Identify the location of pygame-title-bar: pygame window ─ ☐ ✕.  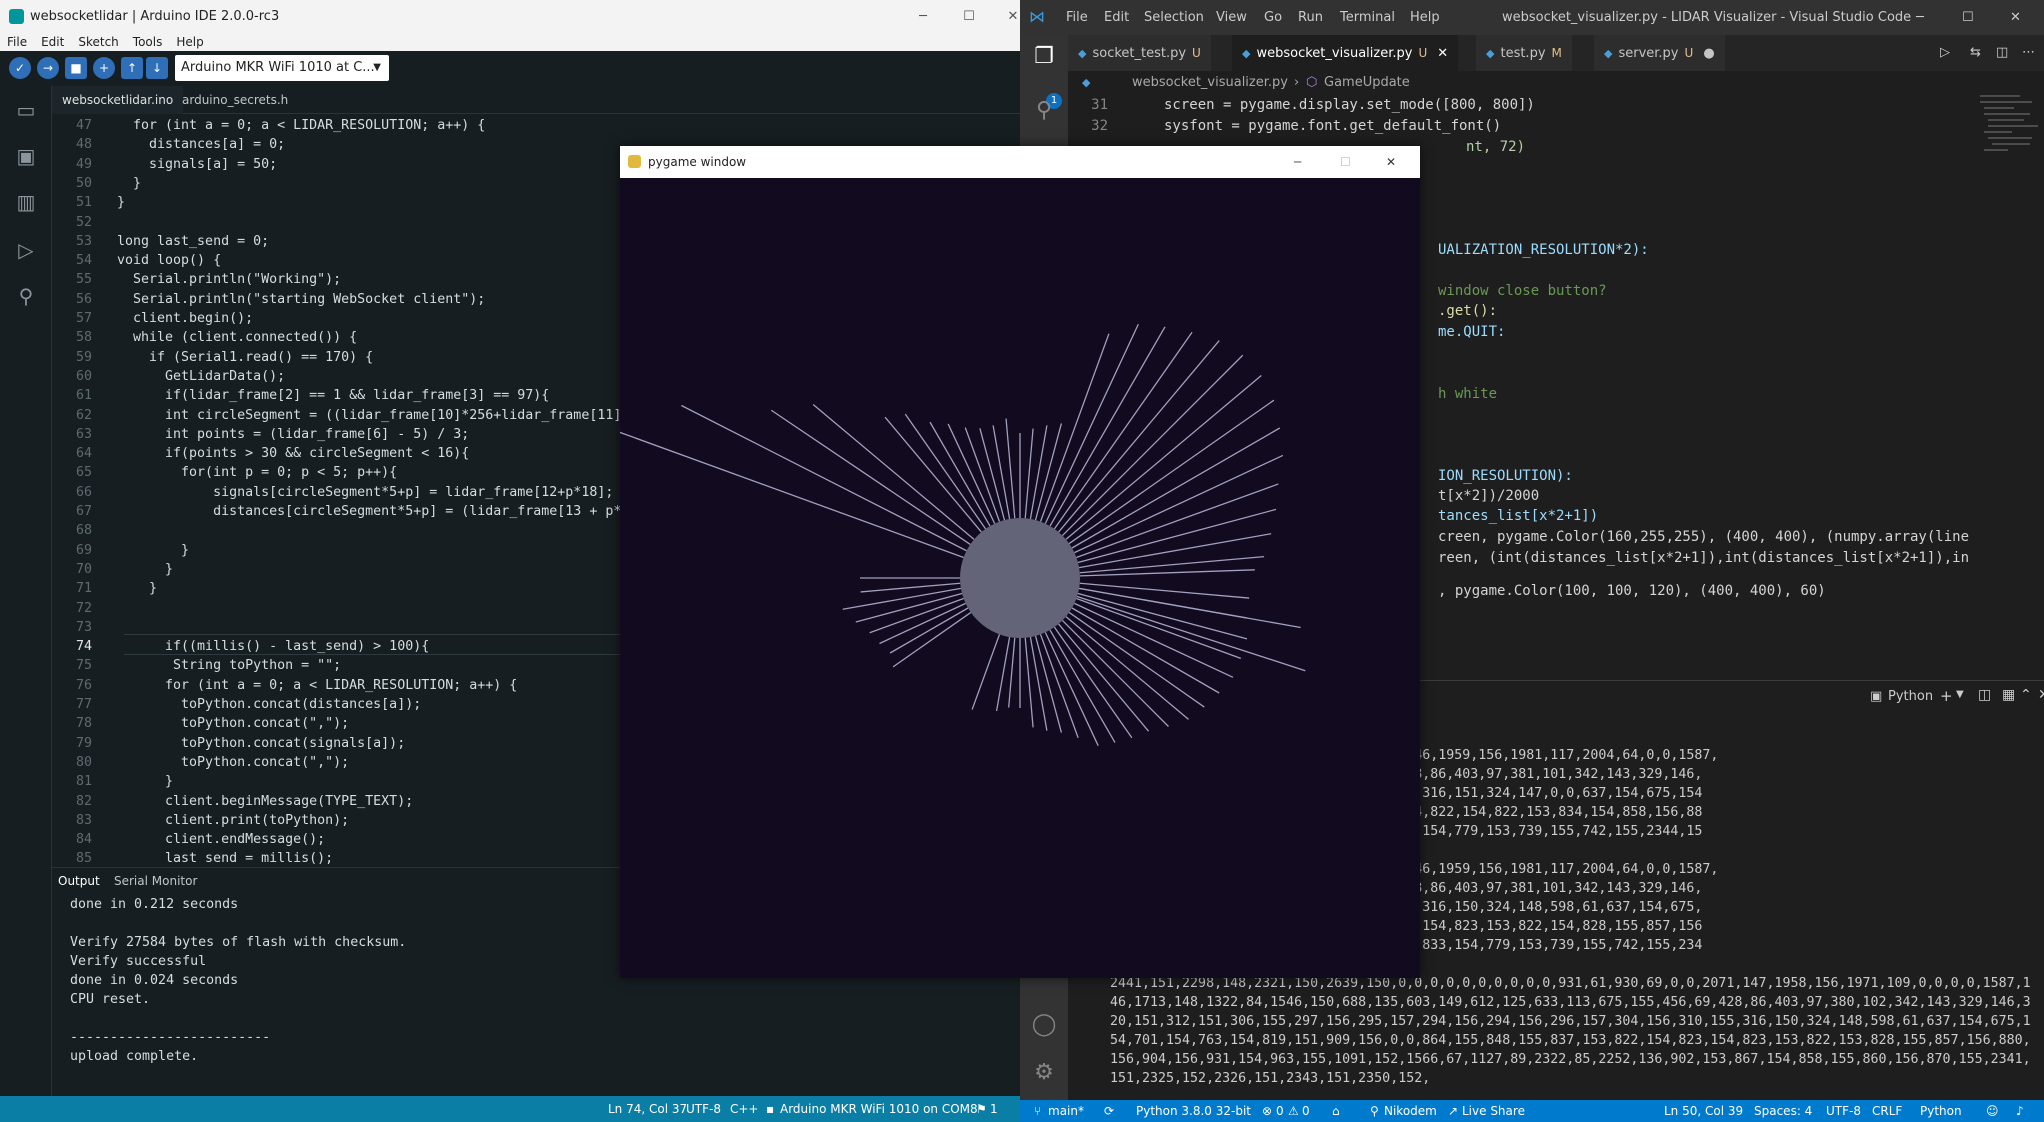
(1020, 162).